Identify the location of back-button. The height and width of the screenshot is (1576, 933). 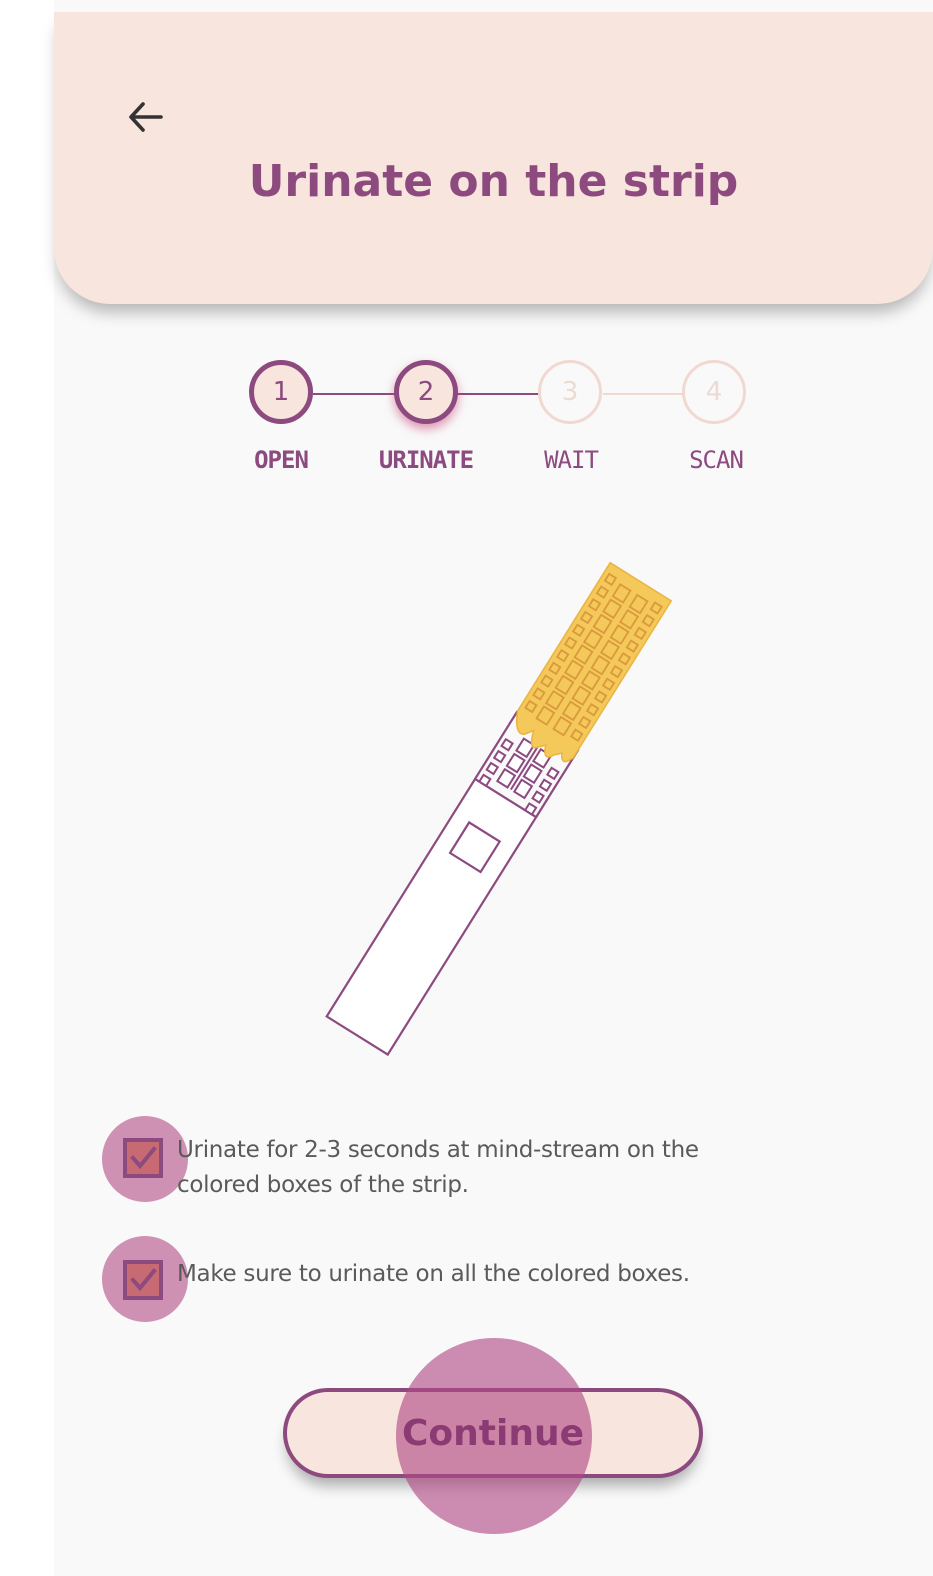
(145, 117).